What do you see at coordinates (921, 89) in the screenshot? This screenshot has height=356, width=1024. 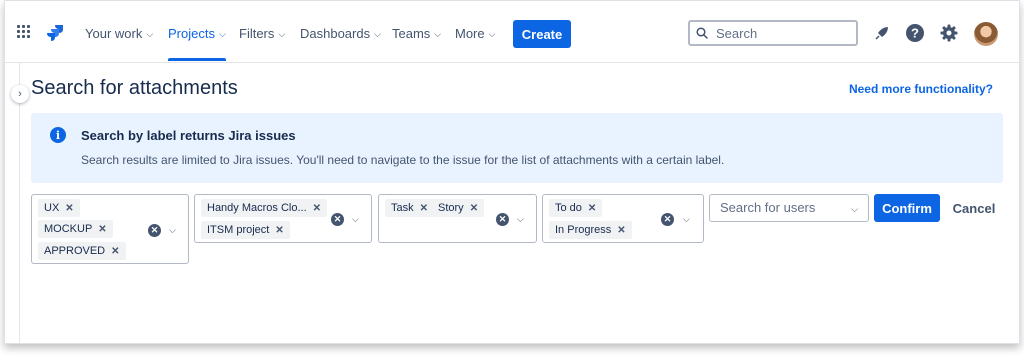 I see `need-more-functionality-link: Need more functionality?` at bounding box center [921, 89].